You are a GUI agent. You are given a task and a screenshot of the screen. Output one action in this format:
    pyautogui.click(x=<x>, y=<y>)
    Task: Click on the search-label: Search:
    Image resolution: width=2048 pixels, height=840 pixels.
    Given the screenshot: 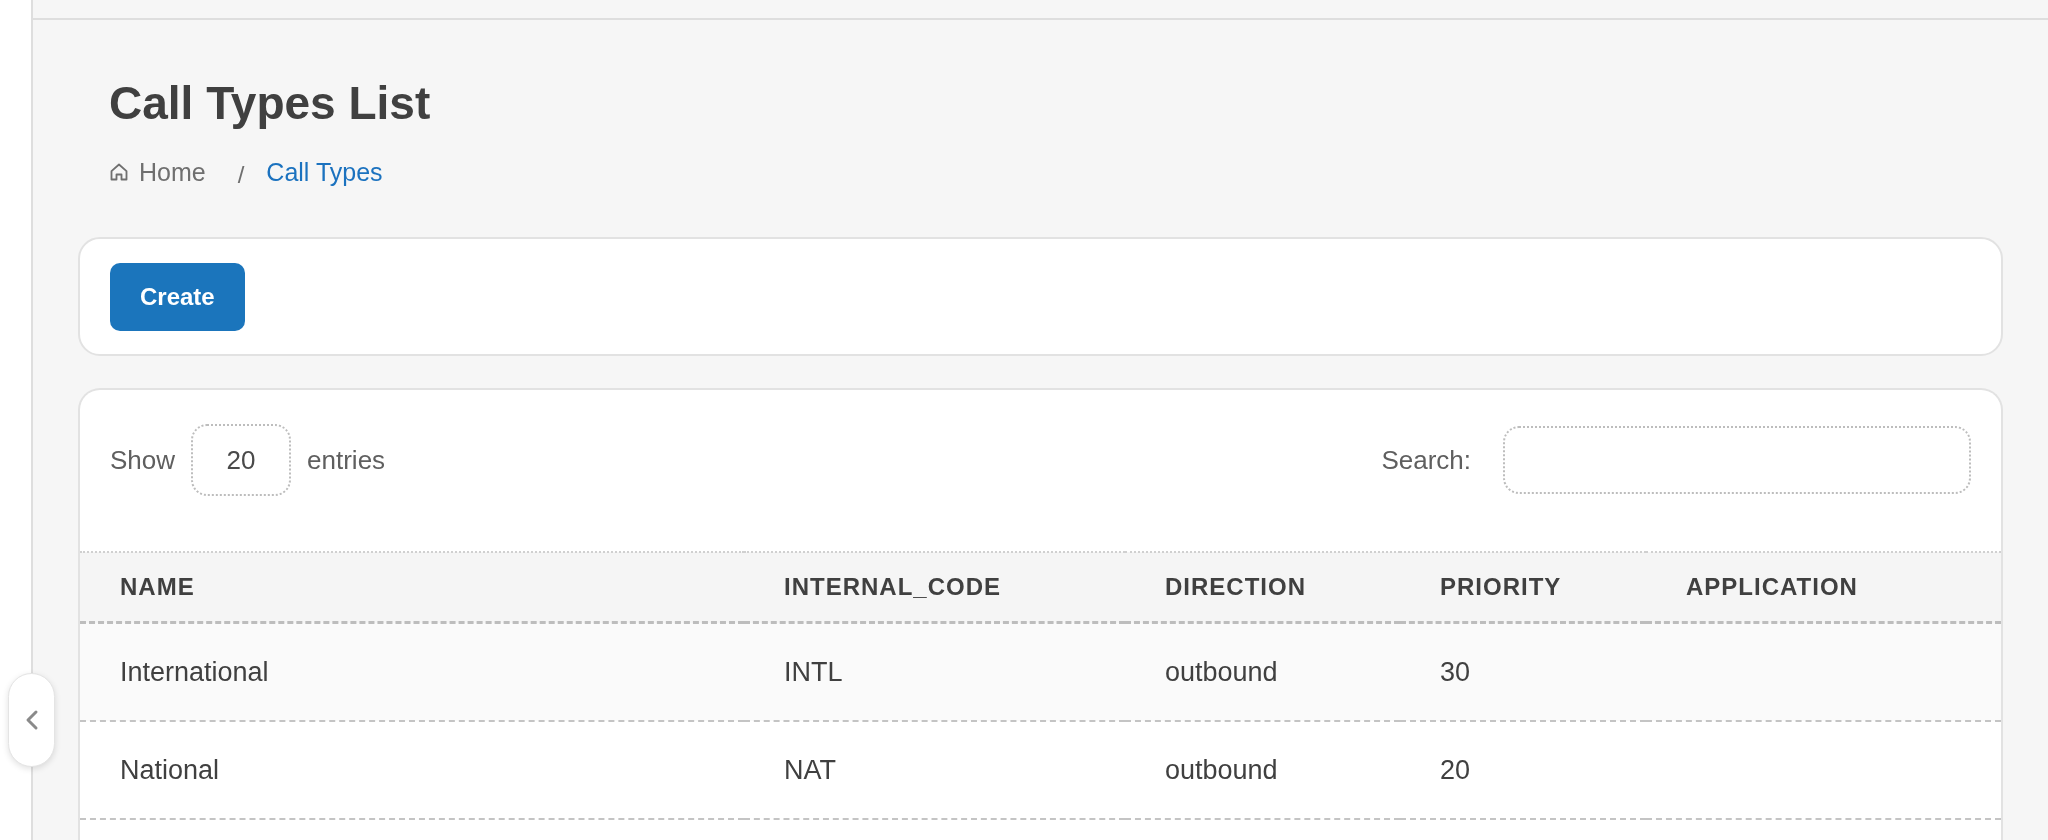 What is the action you would take?
    pyautogui.click(x=1426, y=460)
    